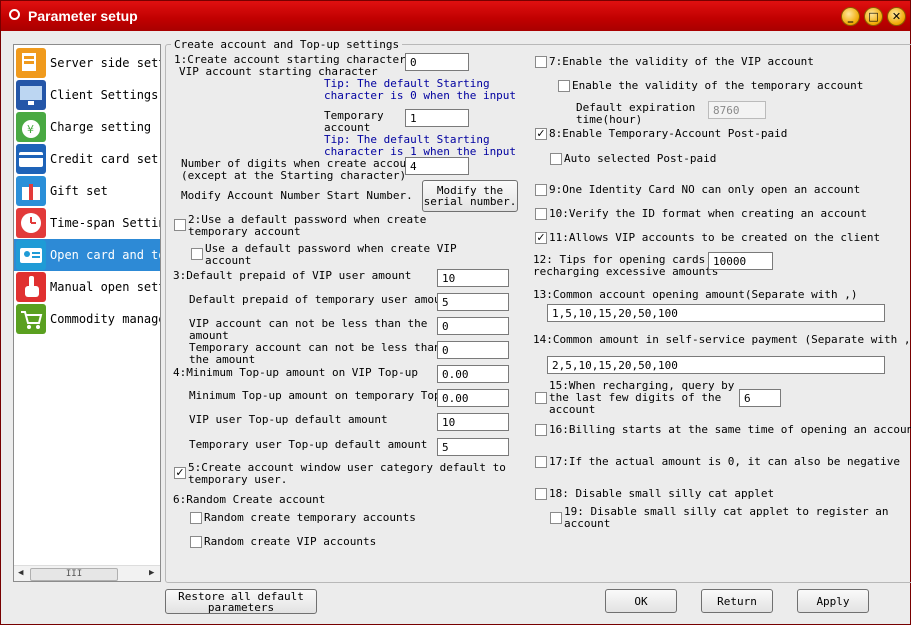  What do you see at coordinates (244, 231) in the screenshot?
I see `s2-label-2: temporary account` at bounding box center [244, 231].